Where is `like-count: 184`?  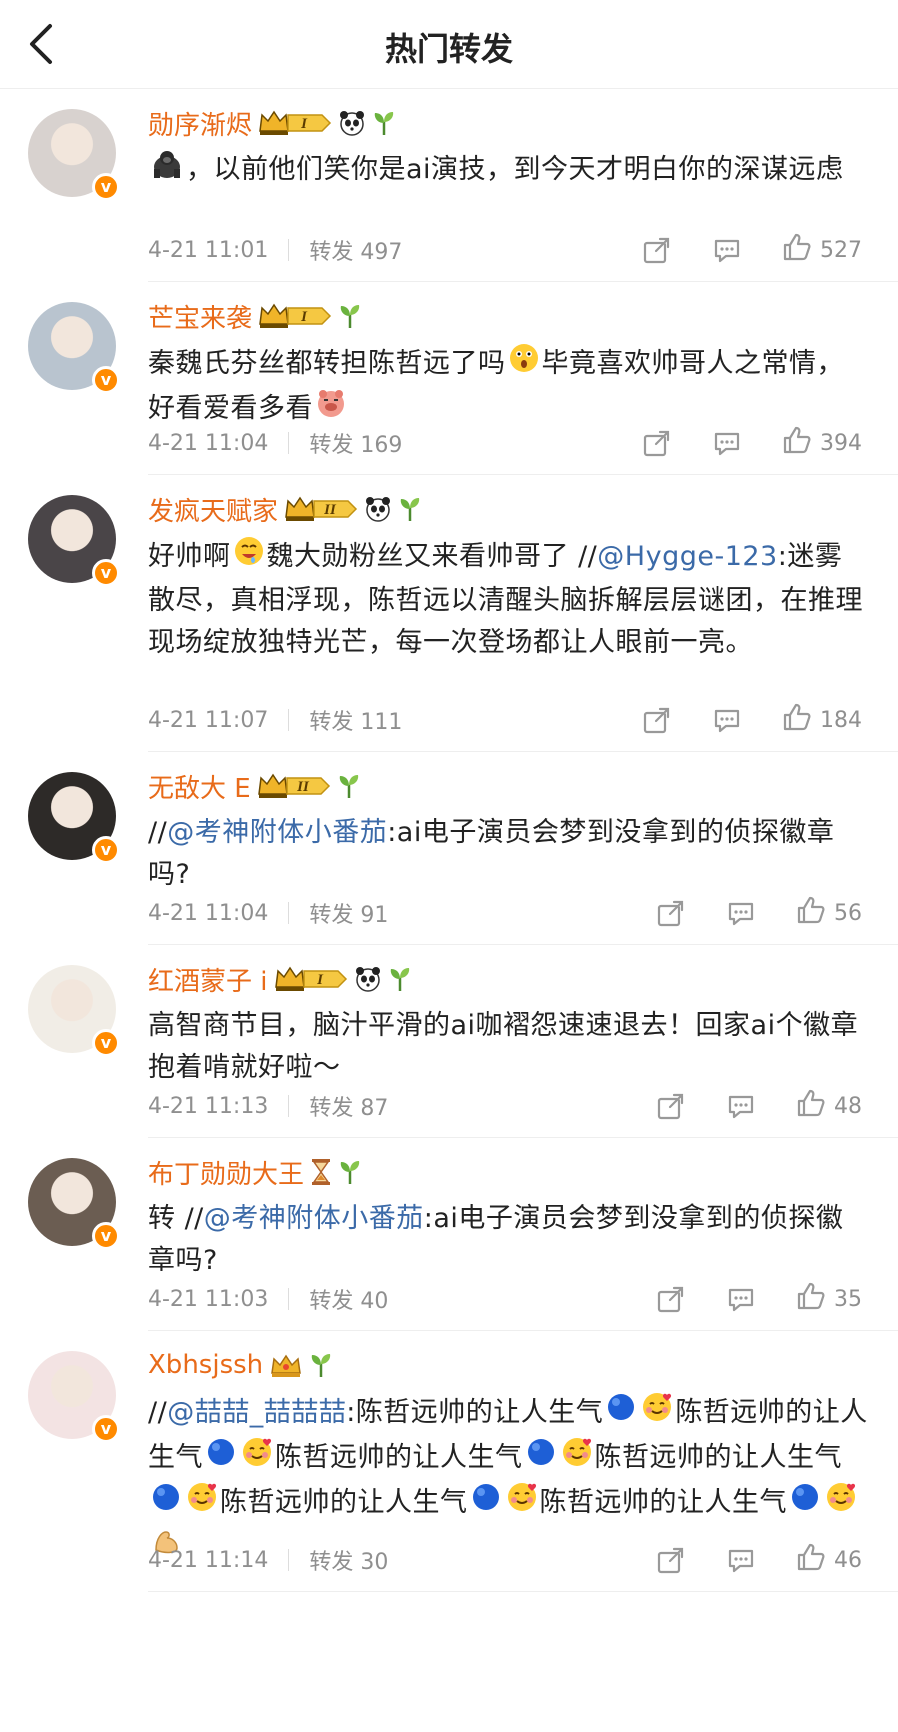
like-count: 184 is located at coordinates (841, 720).